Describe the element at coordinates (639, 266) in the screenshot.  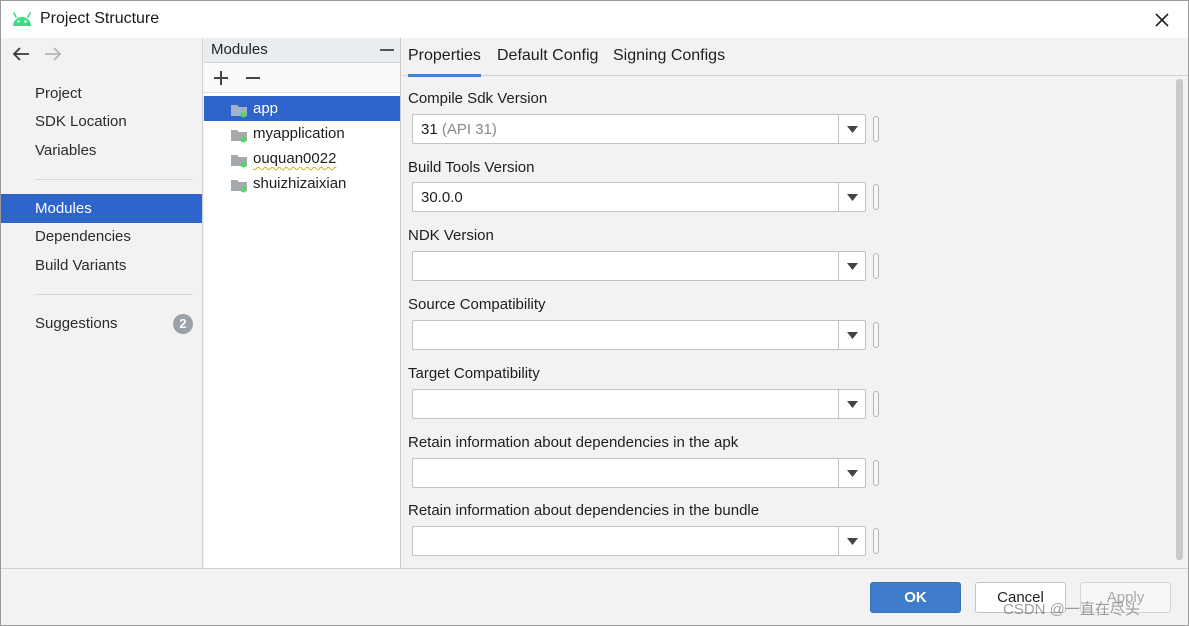
I see `ndk-version-combo` at that location.